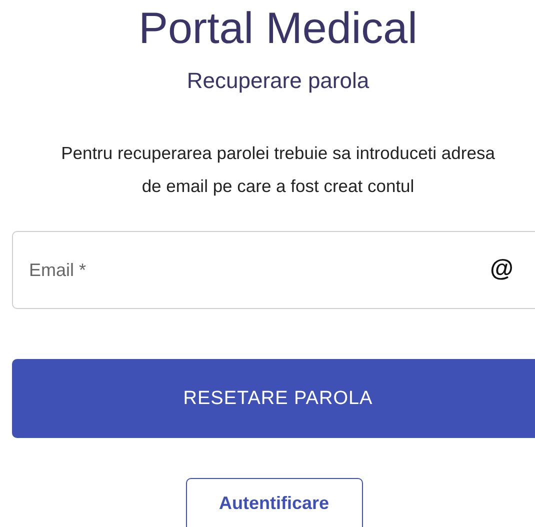 This screenshot has width=535, height=527. Describe the element at coordinates (502, 269) in the screenshot. I see `at-sign-icon: @` at that location.